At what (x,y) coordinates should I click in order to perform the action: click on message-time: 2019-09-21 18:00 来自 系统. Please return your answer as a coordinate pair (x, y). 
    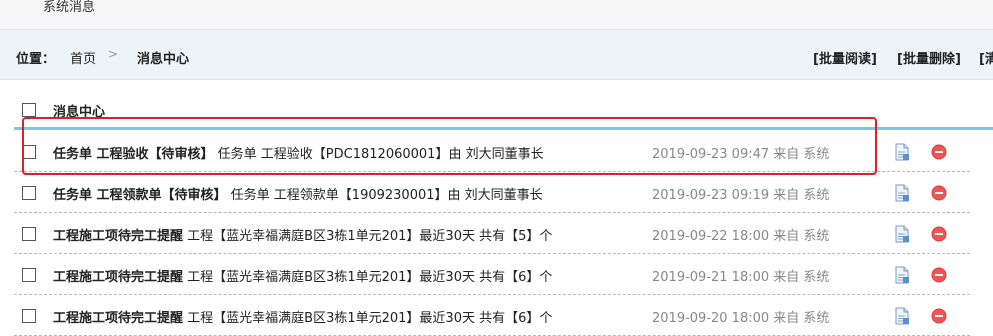
    Looking at the image, I should click on (741, 277).